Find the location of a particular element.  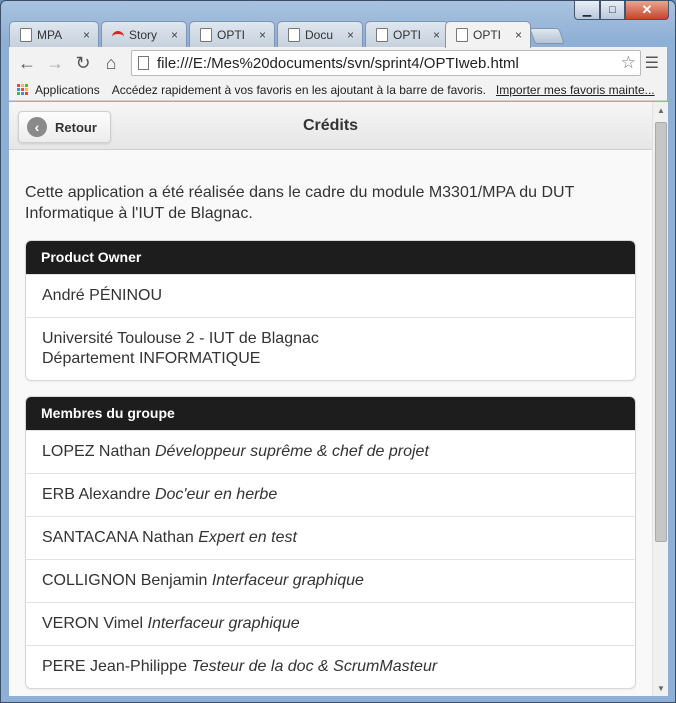

scrollbar-thumb is located at coordinates (661, 332).